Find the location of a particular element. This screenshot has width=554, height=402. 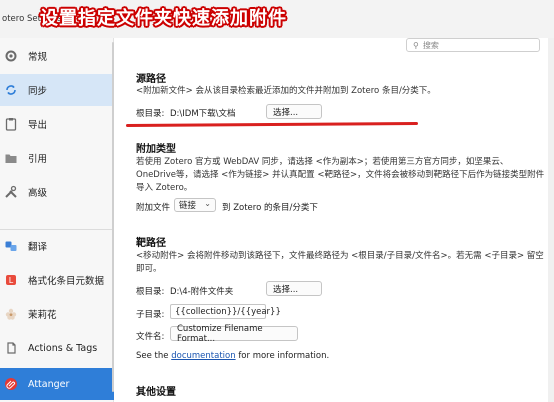

translate-icon is located at coordinates (11, 246).